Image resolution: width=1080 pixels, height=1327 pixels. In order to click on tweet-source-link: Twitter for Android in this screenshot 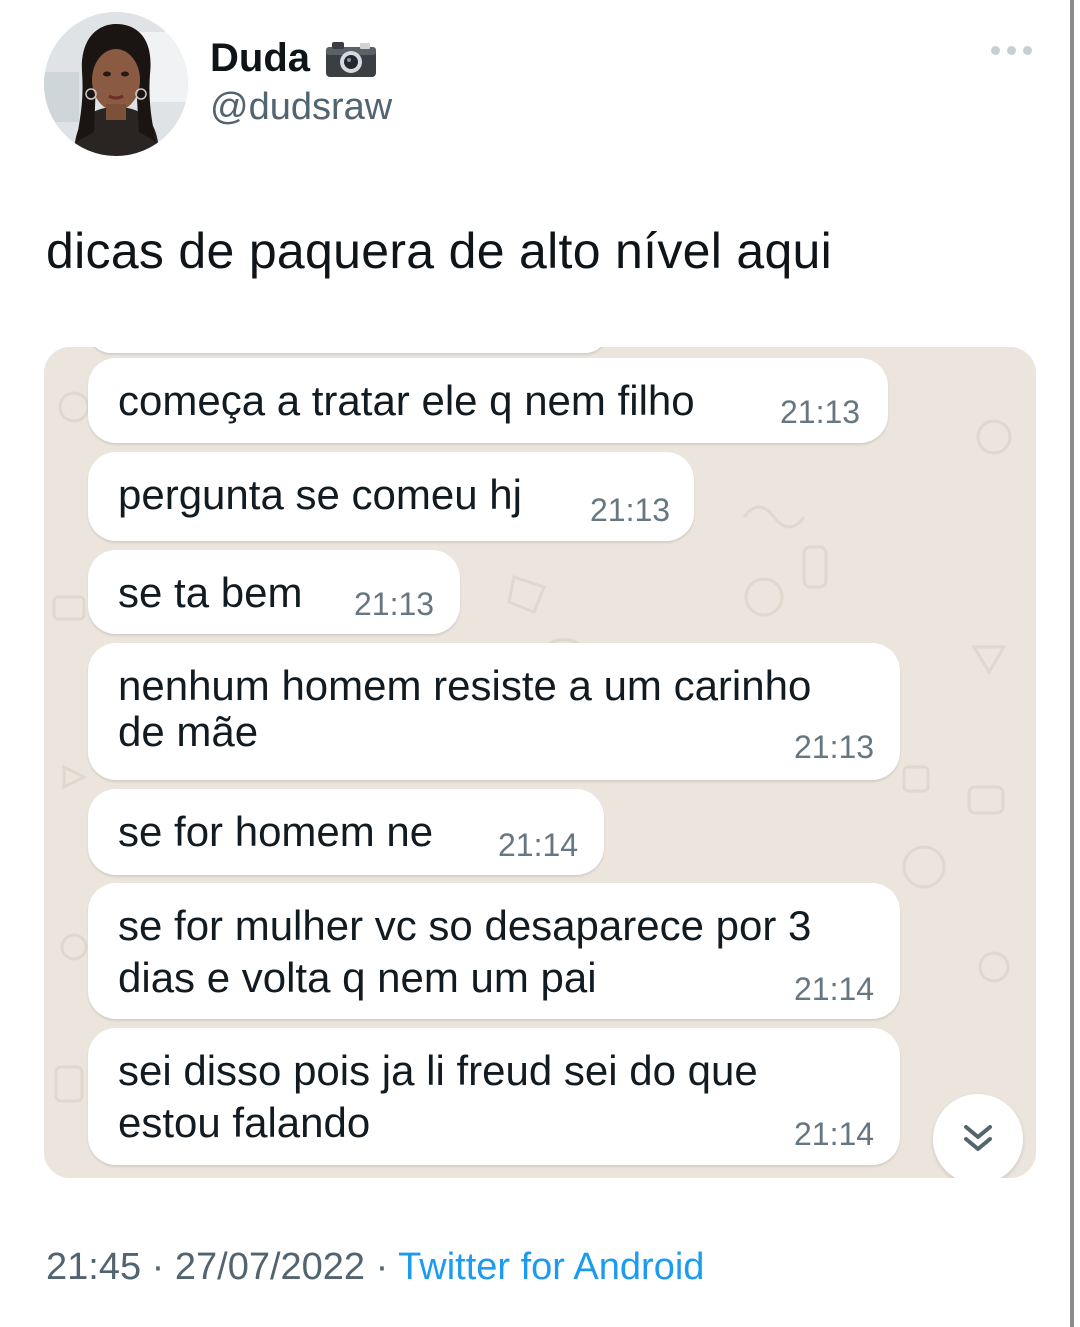, I will do `click(551, 1267)`.